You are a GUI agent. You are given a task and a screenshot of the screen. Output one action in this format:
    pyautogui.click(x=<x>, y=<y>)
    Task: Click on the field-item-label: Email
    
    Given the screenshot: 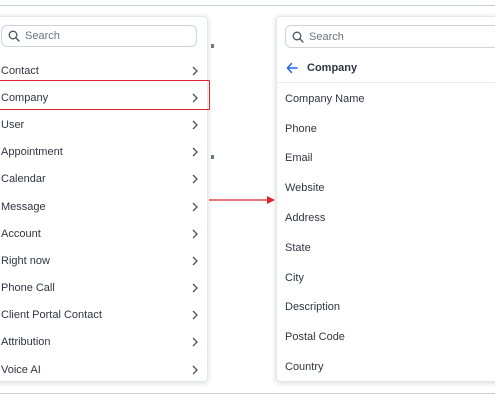 What is the action you would take?
    pyautogui.click(x=299, y=158)
    